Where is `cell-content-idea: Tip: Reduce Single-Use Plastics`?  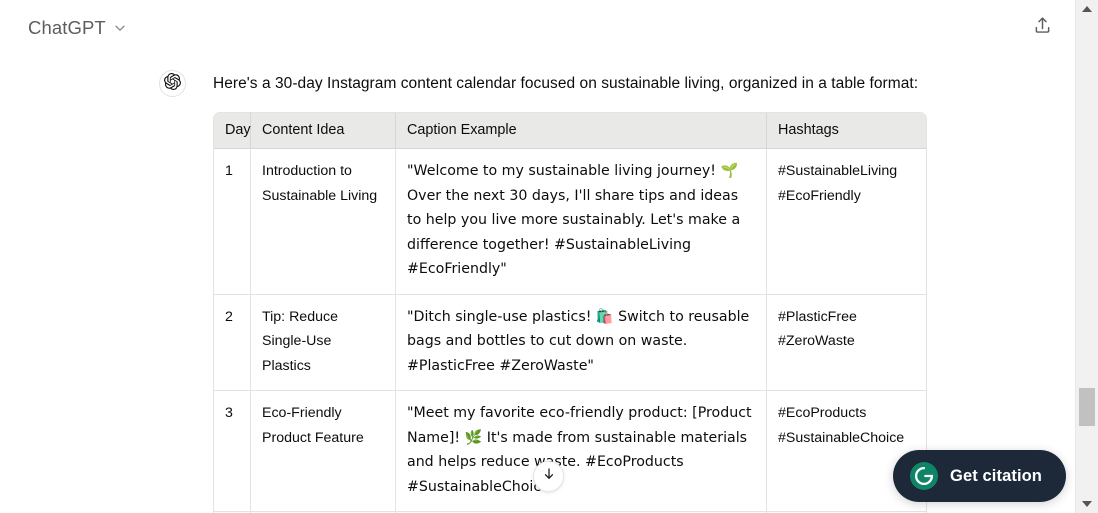 cell-content-idea: Tip: Reduce Single-Use Plastics is located at coordinates (323, 342).